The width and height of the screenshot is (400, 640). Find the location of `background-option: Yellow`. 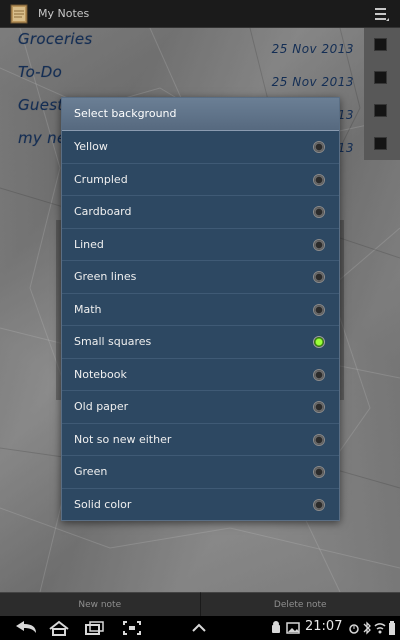

background-option: Yellow is located at coordinates (200, 147).